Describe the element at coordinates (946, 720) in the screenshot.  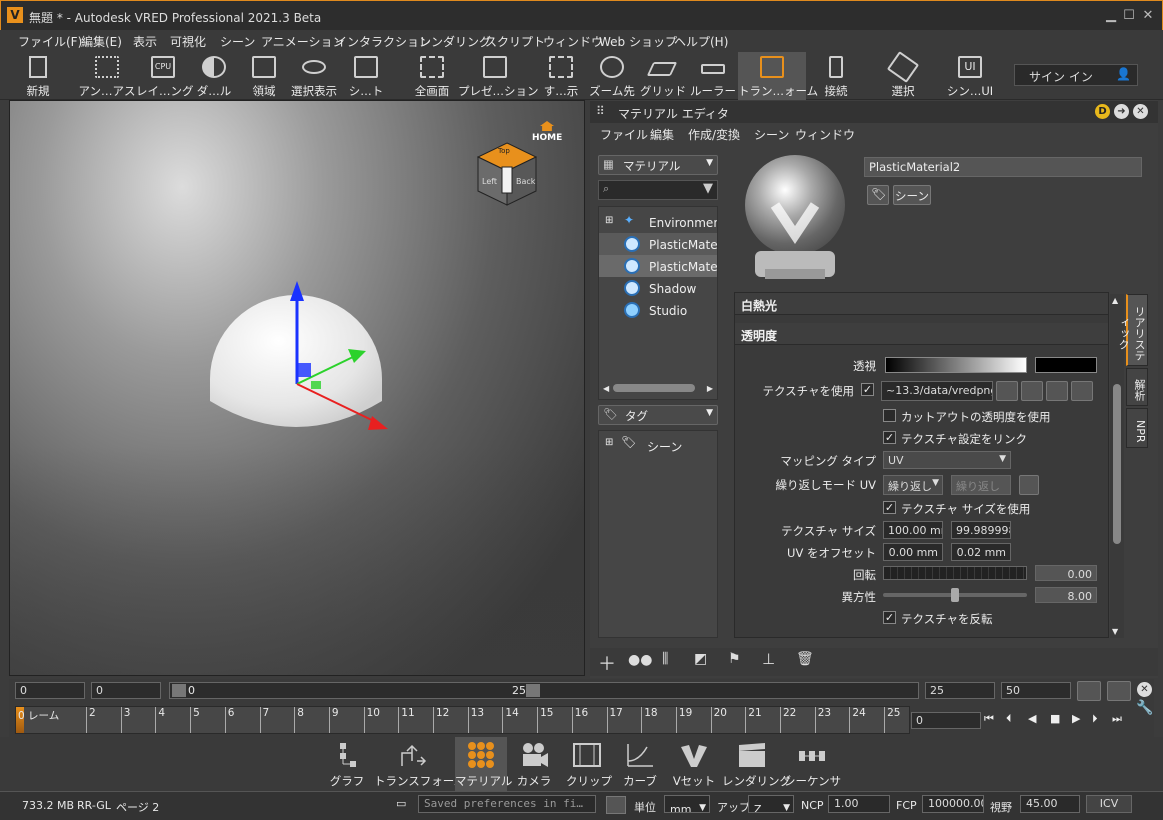
I see `current-frame-field: 0` at that location.